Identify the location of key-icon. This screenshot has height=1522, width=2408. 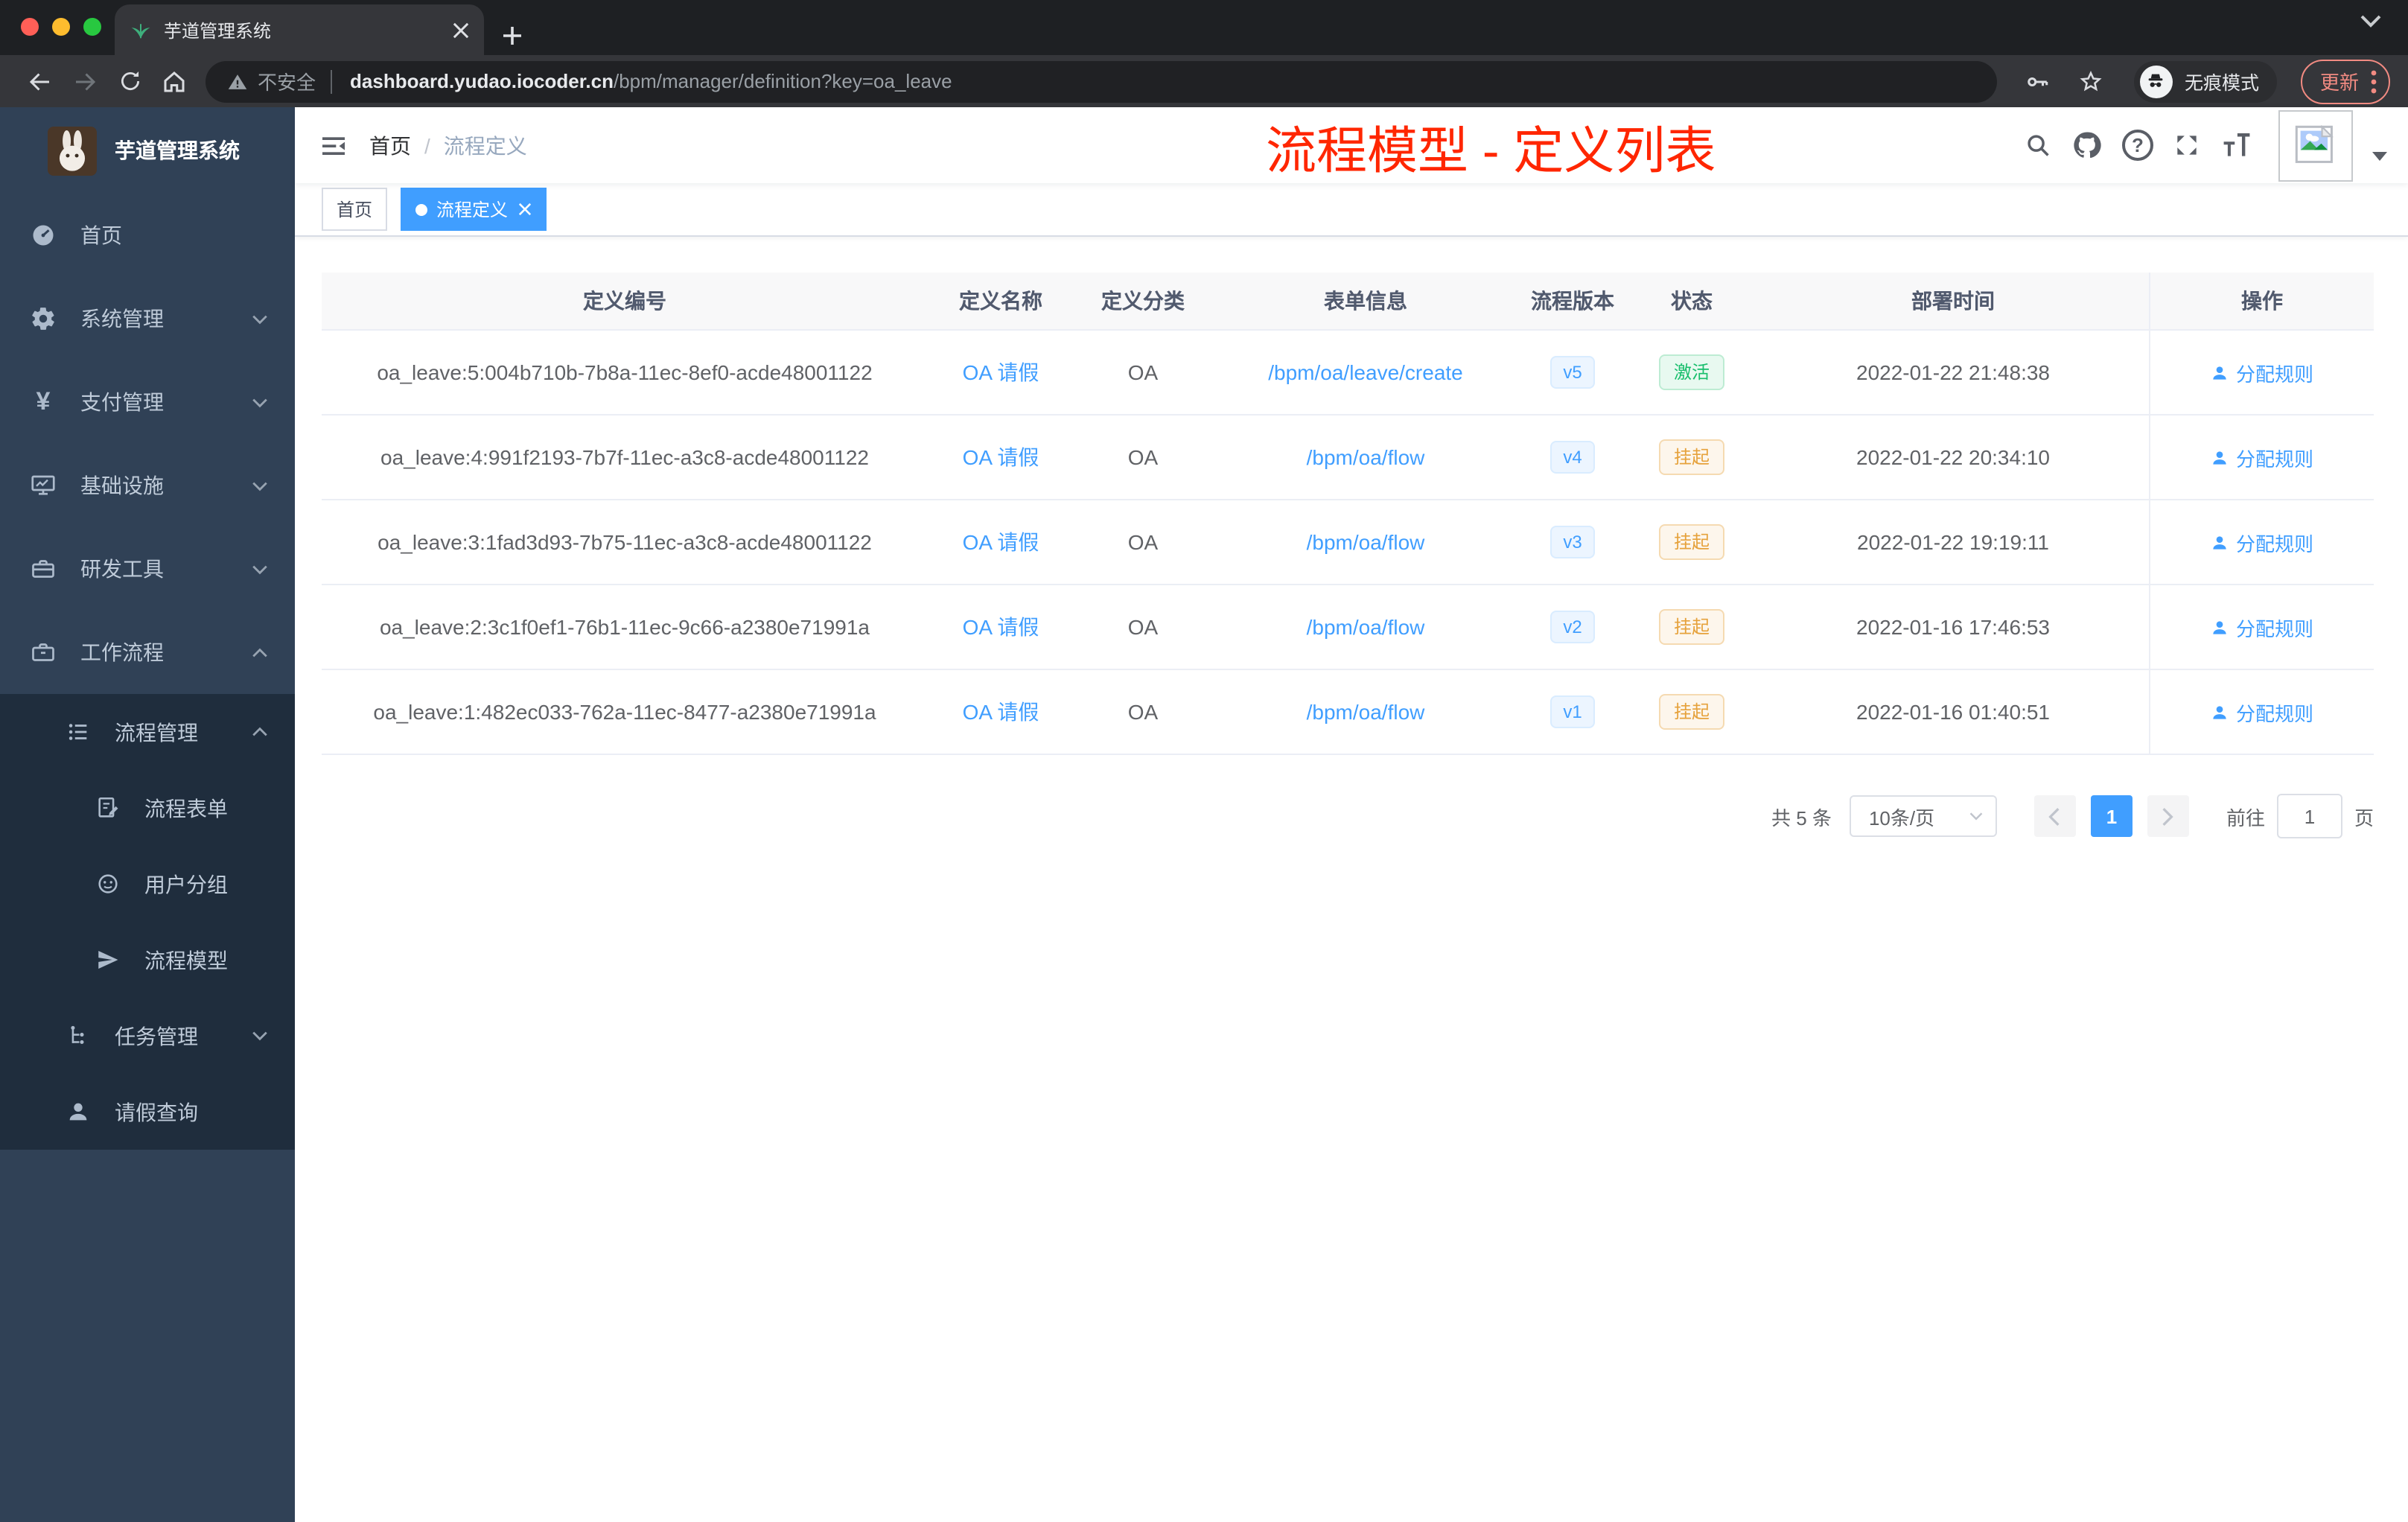
(2037, 81).